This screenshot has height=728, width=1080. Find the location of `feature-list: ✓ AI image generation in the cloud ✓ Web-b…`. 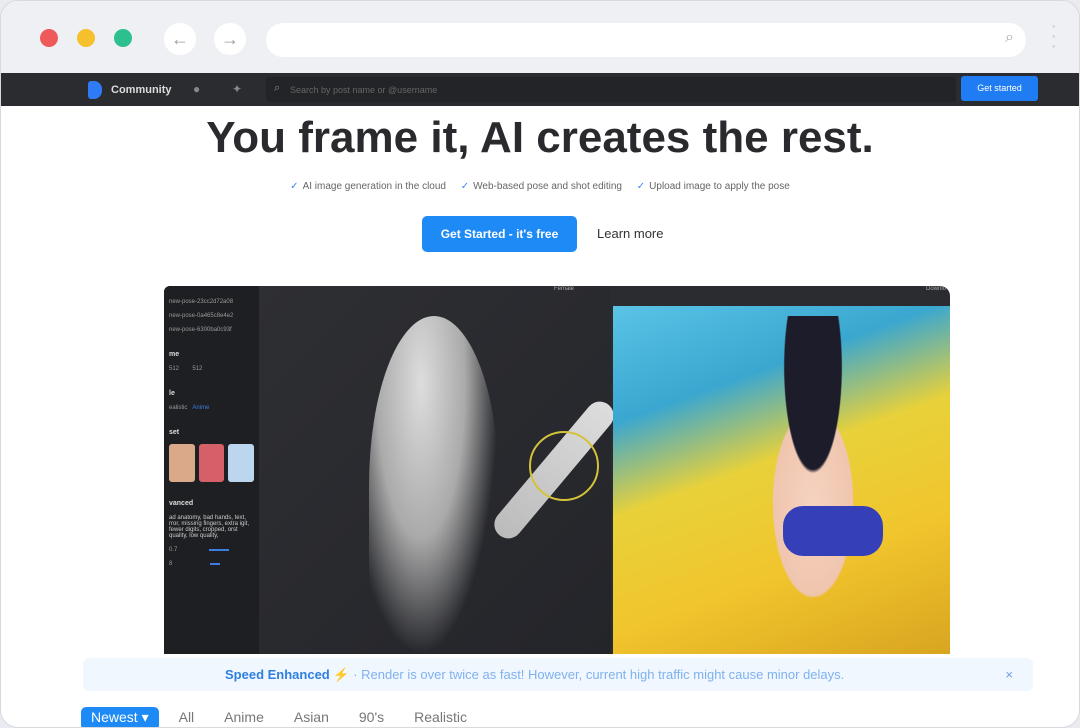

feature-list: ✓ AI image generation in the cloud ✓ Web-b… is located at coordinates (540, 186).